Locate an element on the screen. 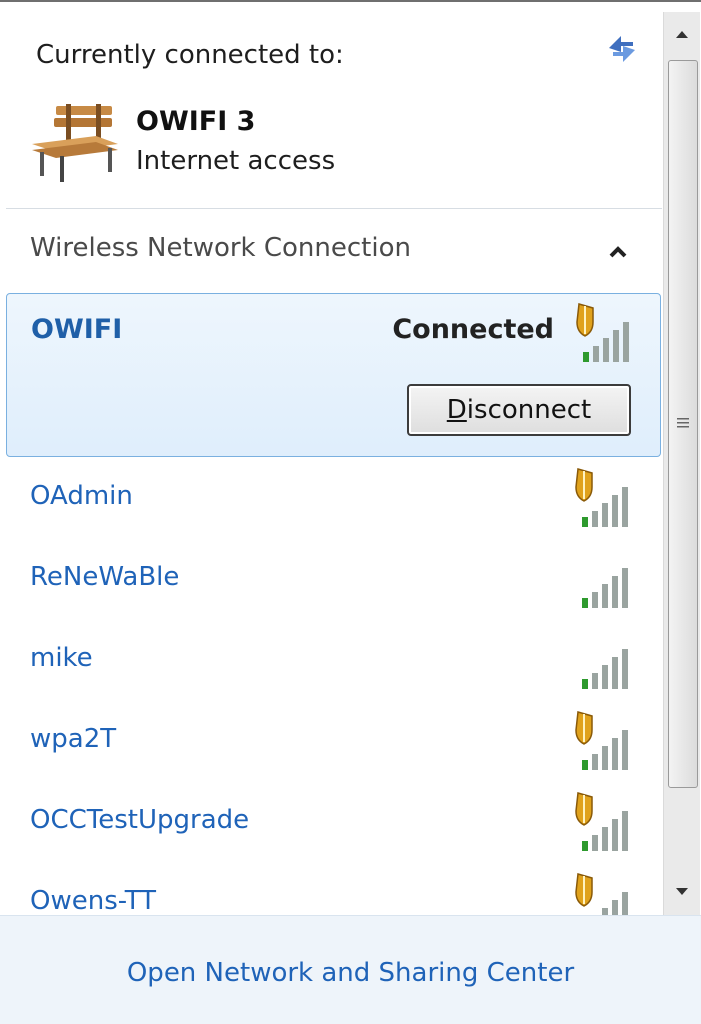  disconnect-mnemonic: D is located at coordinates (456, 410).